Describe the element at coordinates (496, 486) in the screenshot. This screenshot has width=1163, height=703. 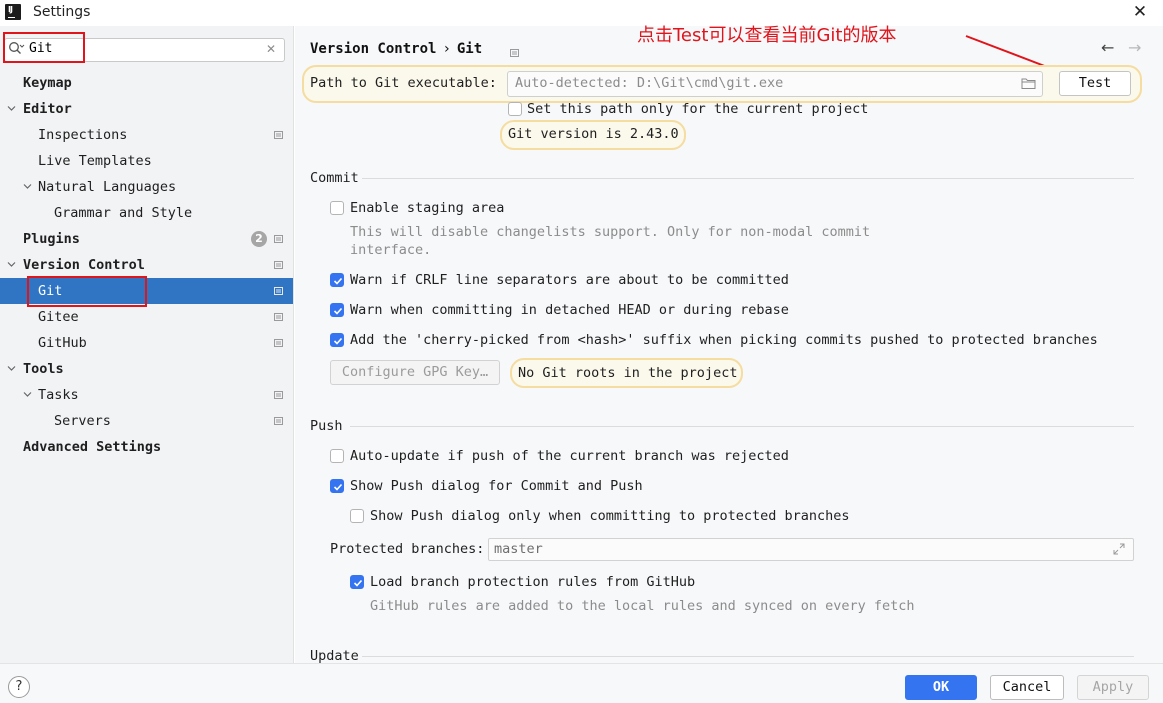
I see `show-push-dialog-label: Show Push dialog for Commit and Push` at that location.